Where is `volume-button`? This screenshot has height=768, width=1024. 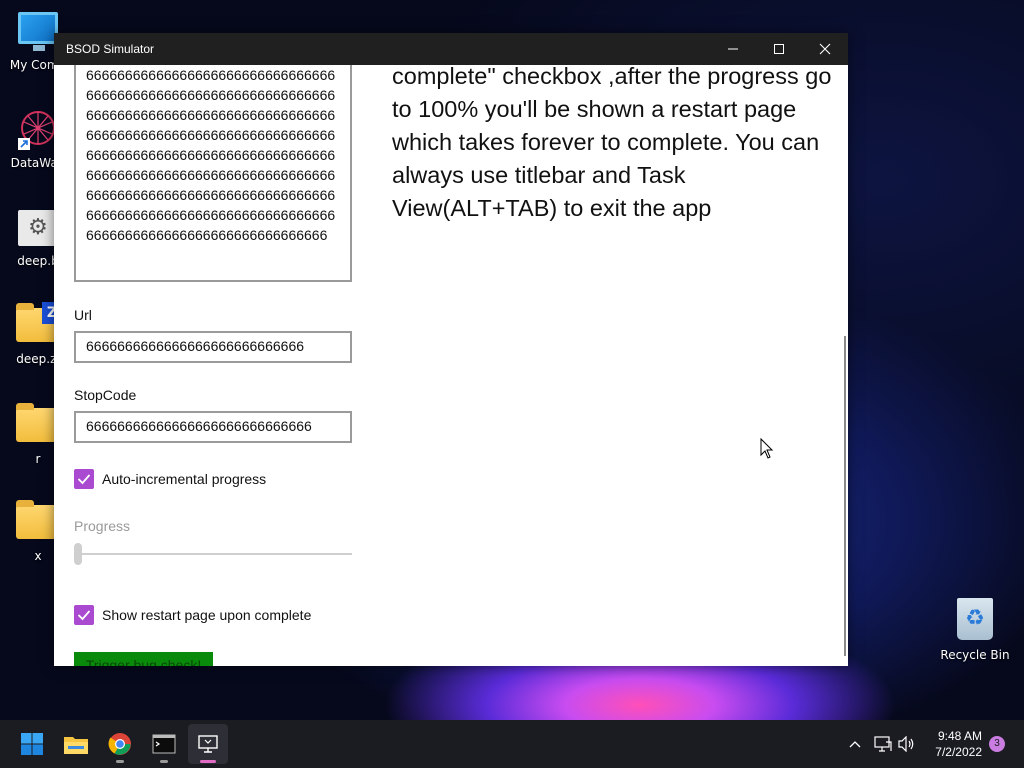 volume-button is located at coordinates (907, 744).